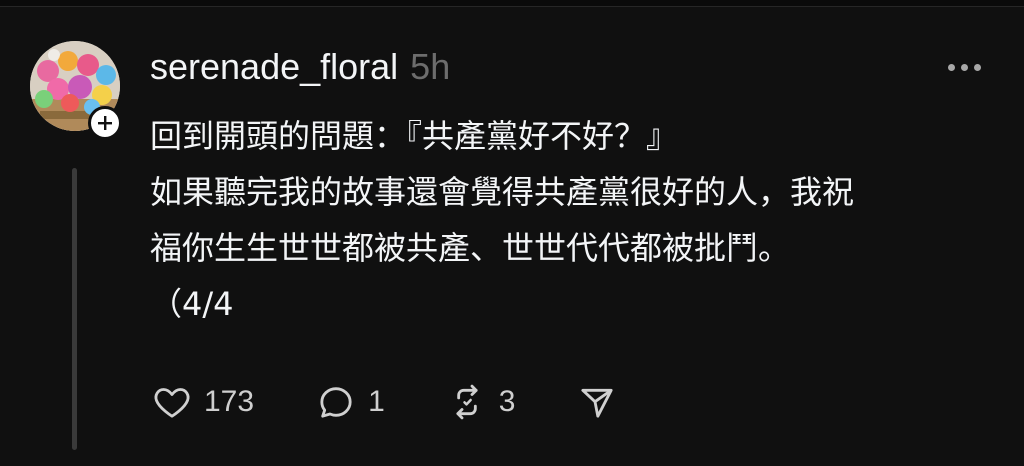 Image resolution: width=1024 pixels, height=466 pixels. What do you see at coordinates (467, 402) in the screenshot?
I see `repost-icon` at bounding box center [467, 402].